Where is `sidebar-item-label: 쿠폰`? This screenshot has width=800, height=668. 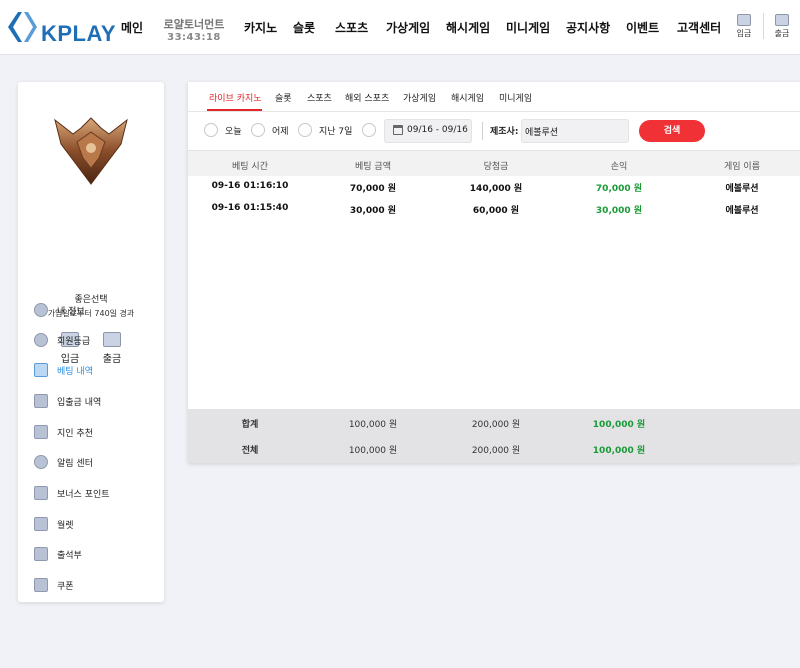 sidebar-item-label: 쿠폰 is located at coordinates (65, 586).